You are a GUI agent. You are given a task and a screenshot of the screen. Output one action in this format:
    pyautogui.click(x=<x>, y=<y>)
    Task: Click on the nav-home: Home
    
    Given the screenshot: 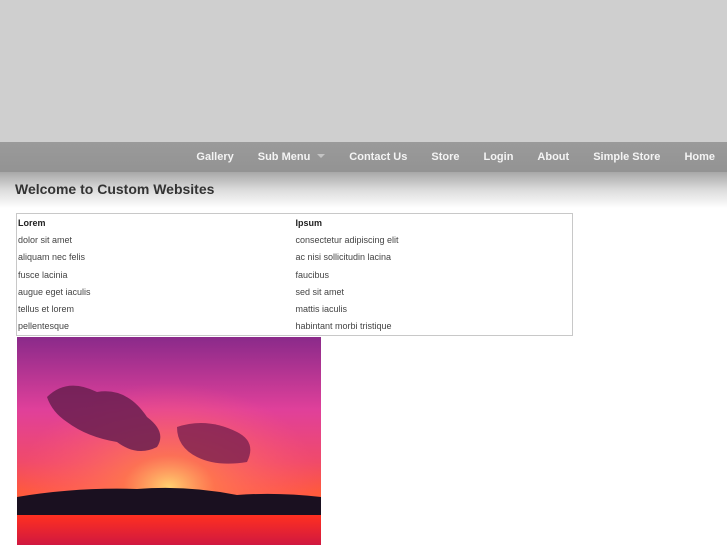 What is the action you would take?
    pyautogui.click(x=699, y=157)
    